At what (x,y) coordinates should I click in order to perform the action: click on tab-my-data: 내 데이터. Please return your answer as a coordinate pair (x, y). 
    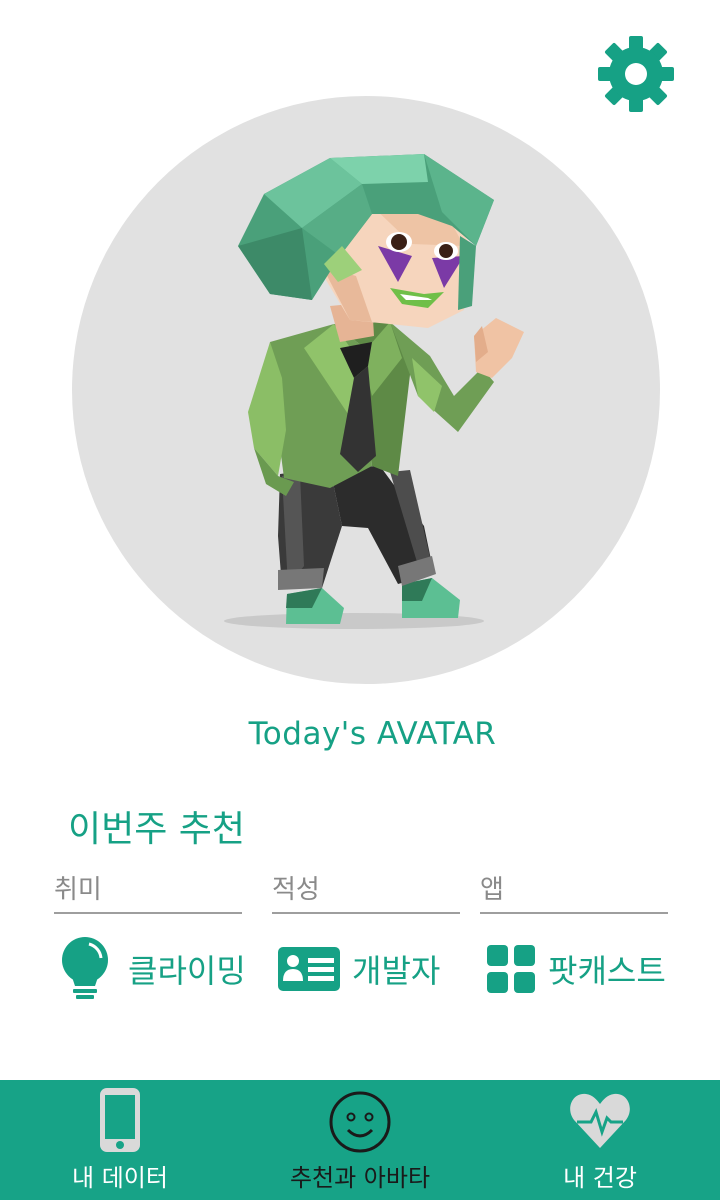
    Looking at the image, I should click on (120, 1140).